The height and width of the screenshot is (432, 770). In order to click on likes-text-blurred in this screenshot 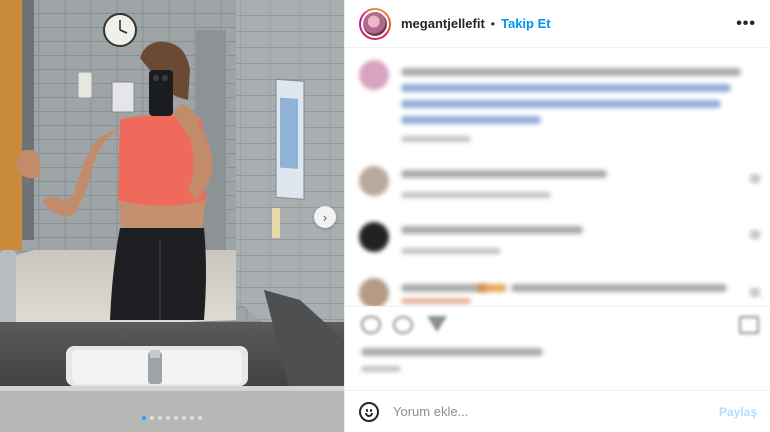, I will do `click(452, 352)`.